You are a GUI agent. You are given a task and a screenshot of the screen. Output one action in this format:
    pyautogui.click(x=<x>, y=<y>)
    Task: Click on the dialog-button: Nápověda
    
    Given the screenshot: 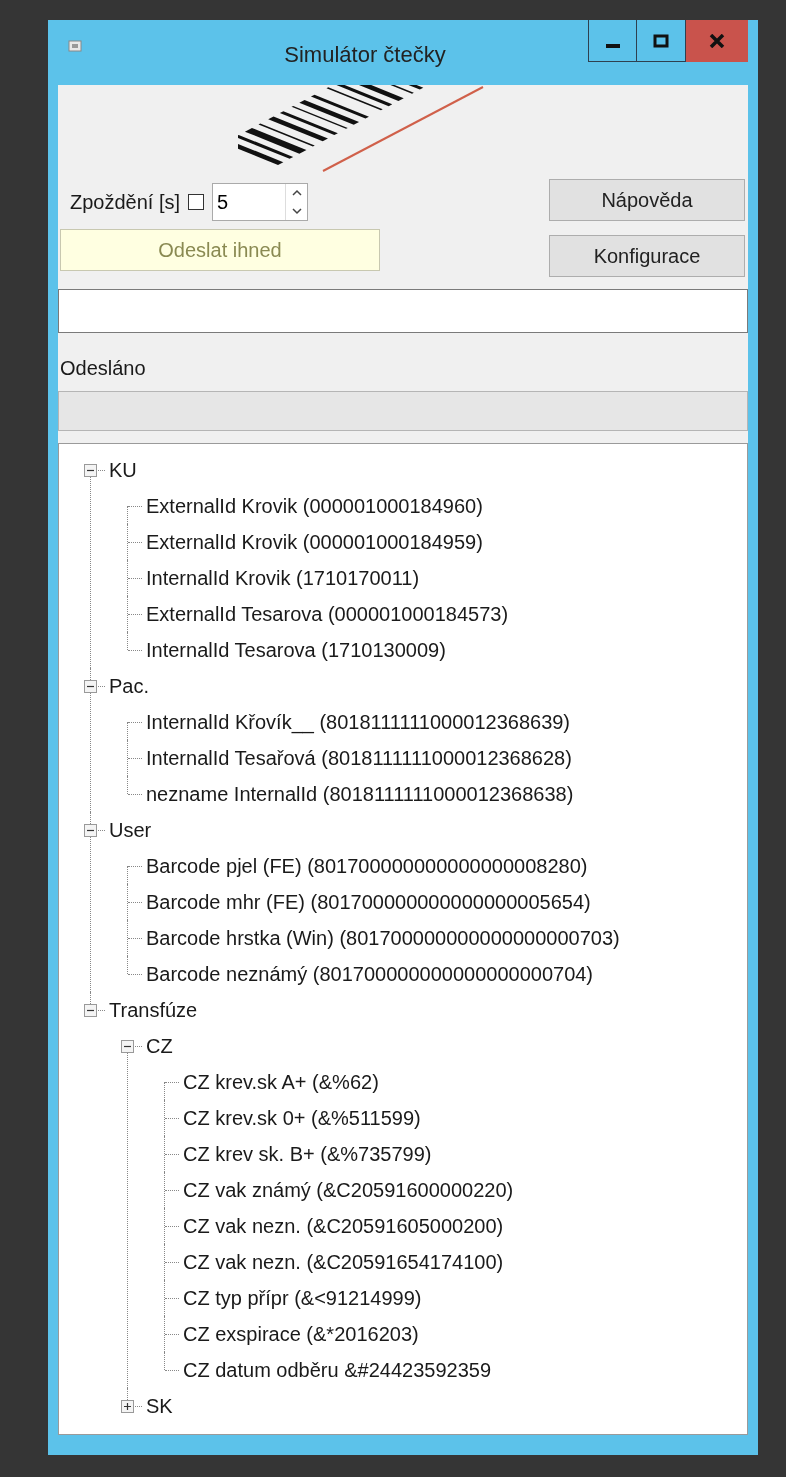 What is the action you would take?
    pyautogui.click(x=647, y=200)
    